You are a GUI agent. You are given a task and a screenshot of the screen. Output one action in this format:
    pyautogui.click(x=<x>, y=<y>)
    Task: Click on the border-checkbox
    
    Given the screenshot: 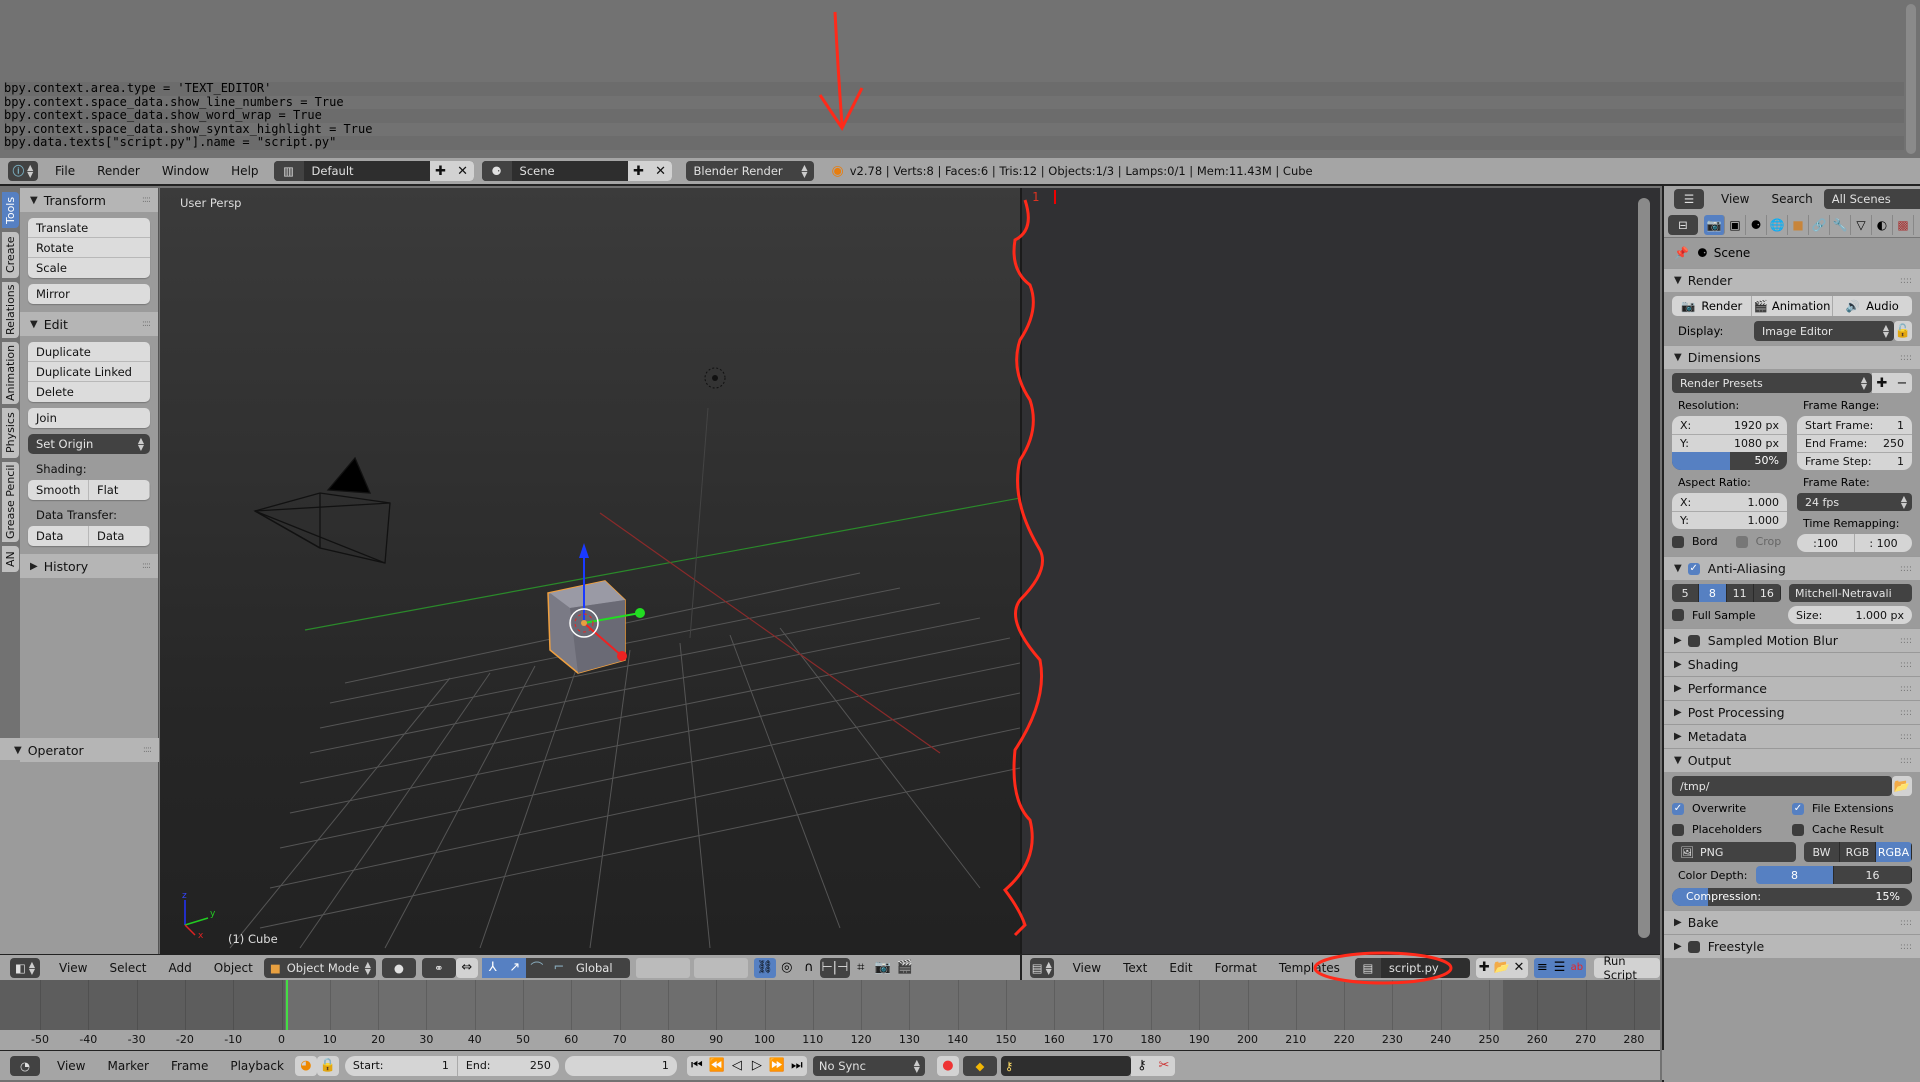 What is the action you would take?
    pyautogui.click(x=1678, y=541)
    